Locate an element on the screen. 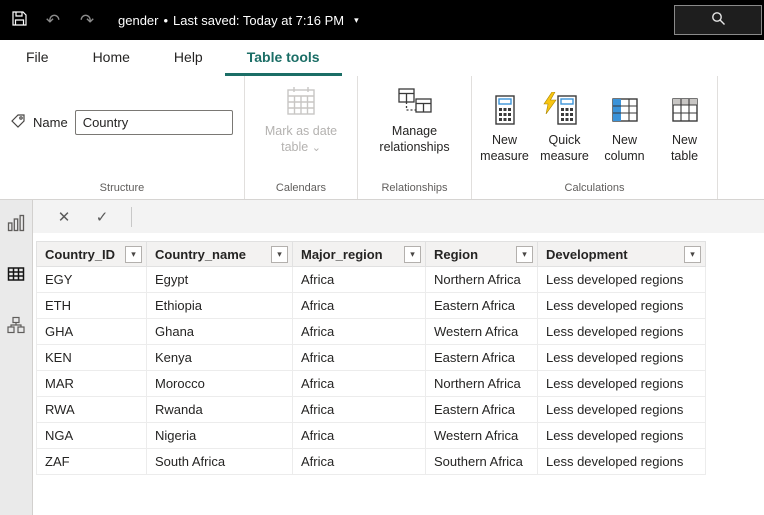 This screenshot has width=764, height=515. data-view-button is located at coordinates (16, 276).